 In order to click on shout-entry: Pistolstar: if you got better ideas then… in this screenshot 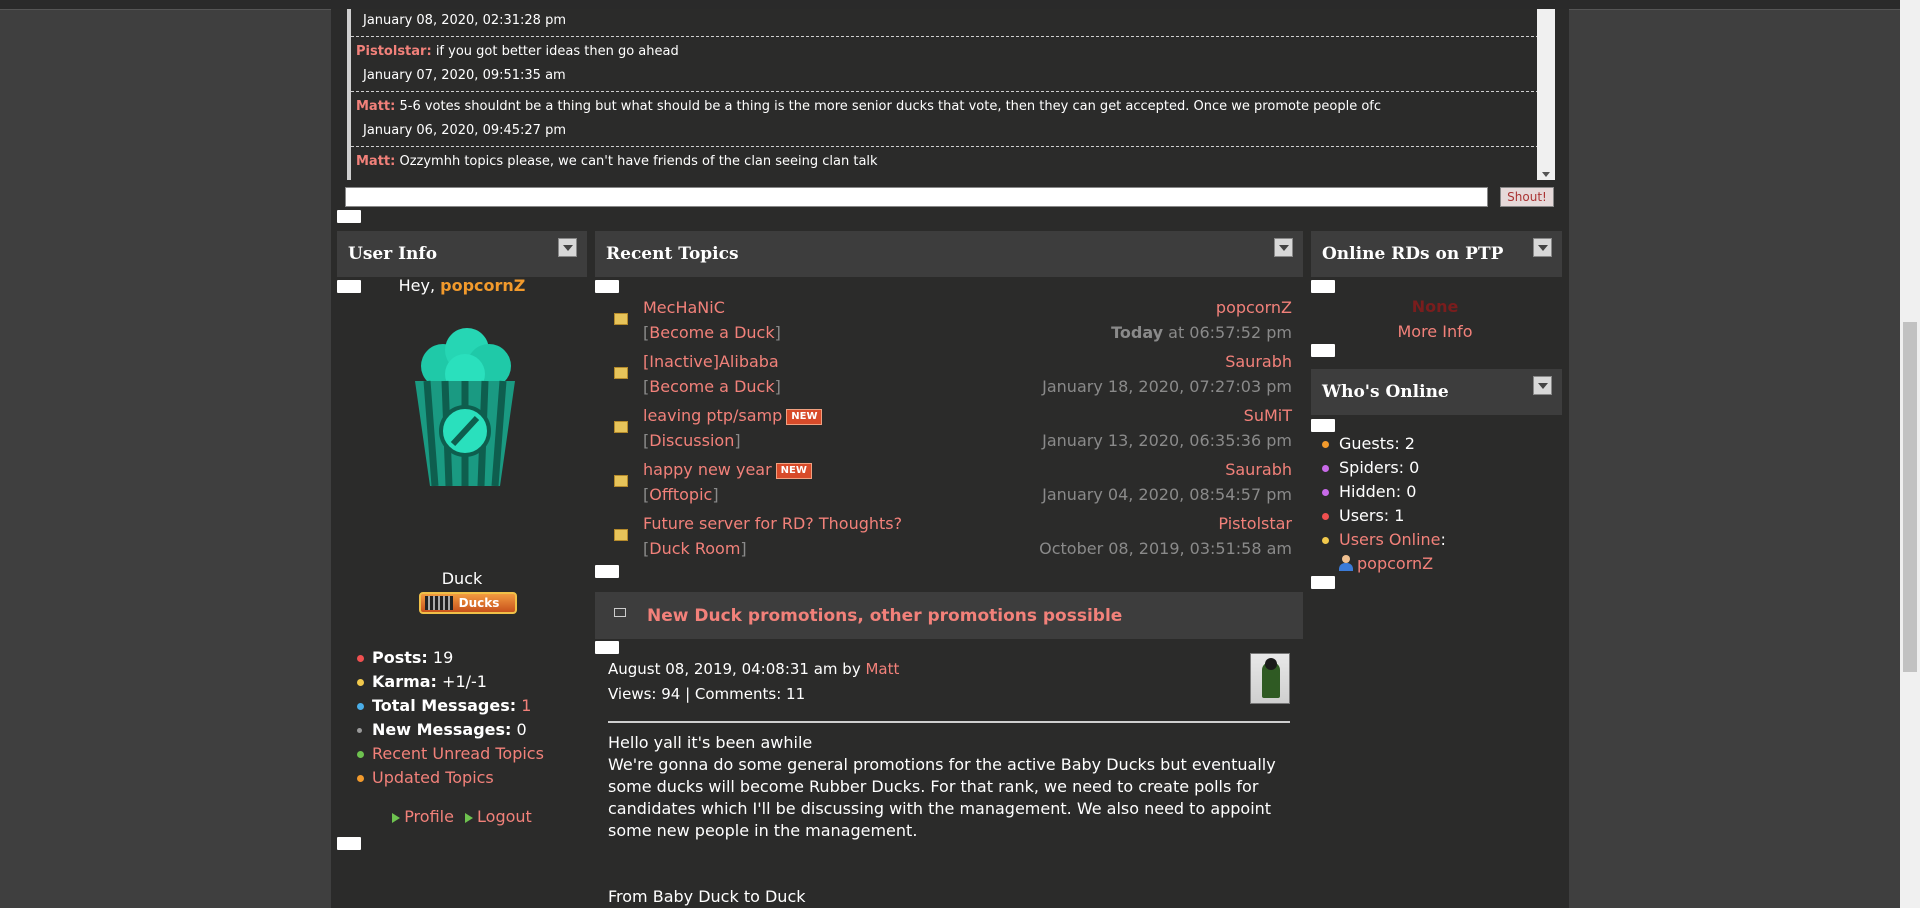, I will do `click(945, 64)`.